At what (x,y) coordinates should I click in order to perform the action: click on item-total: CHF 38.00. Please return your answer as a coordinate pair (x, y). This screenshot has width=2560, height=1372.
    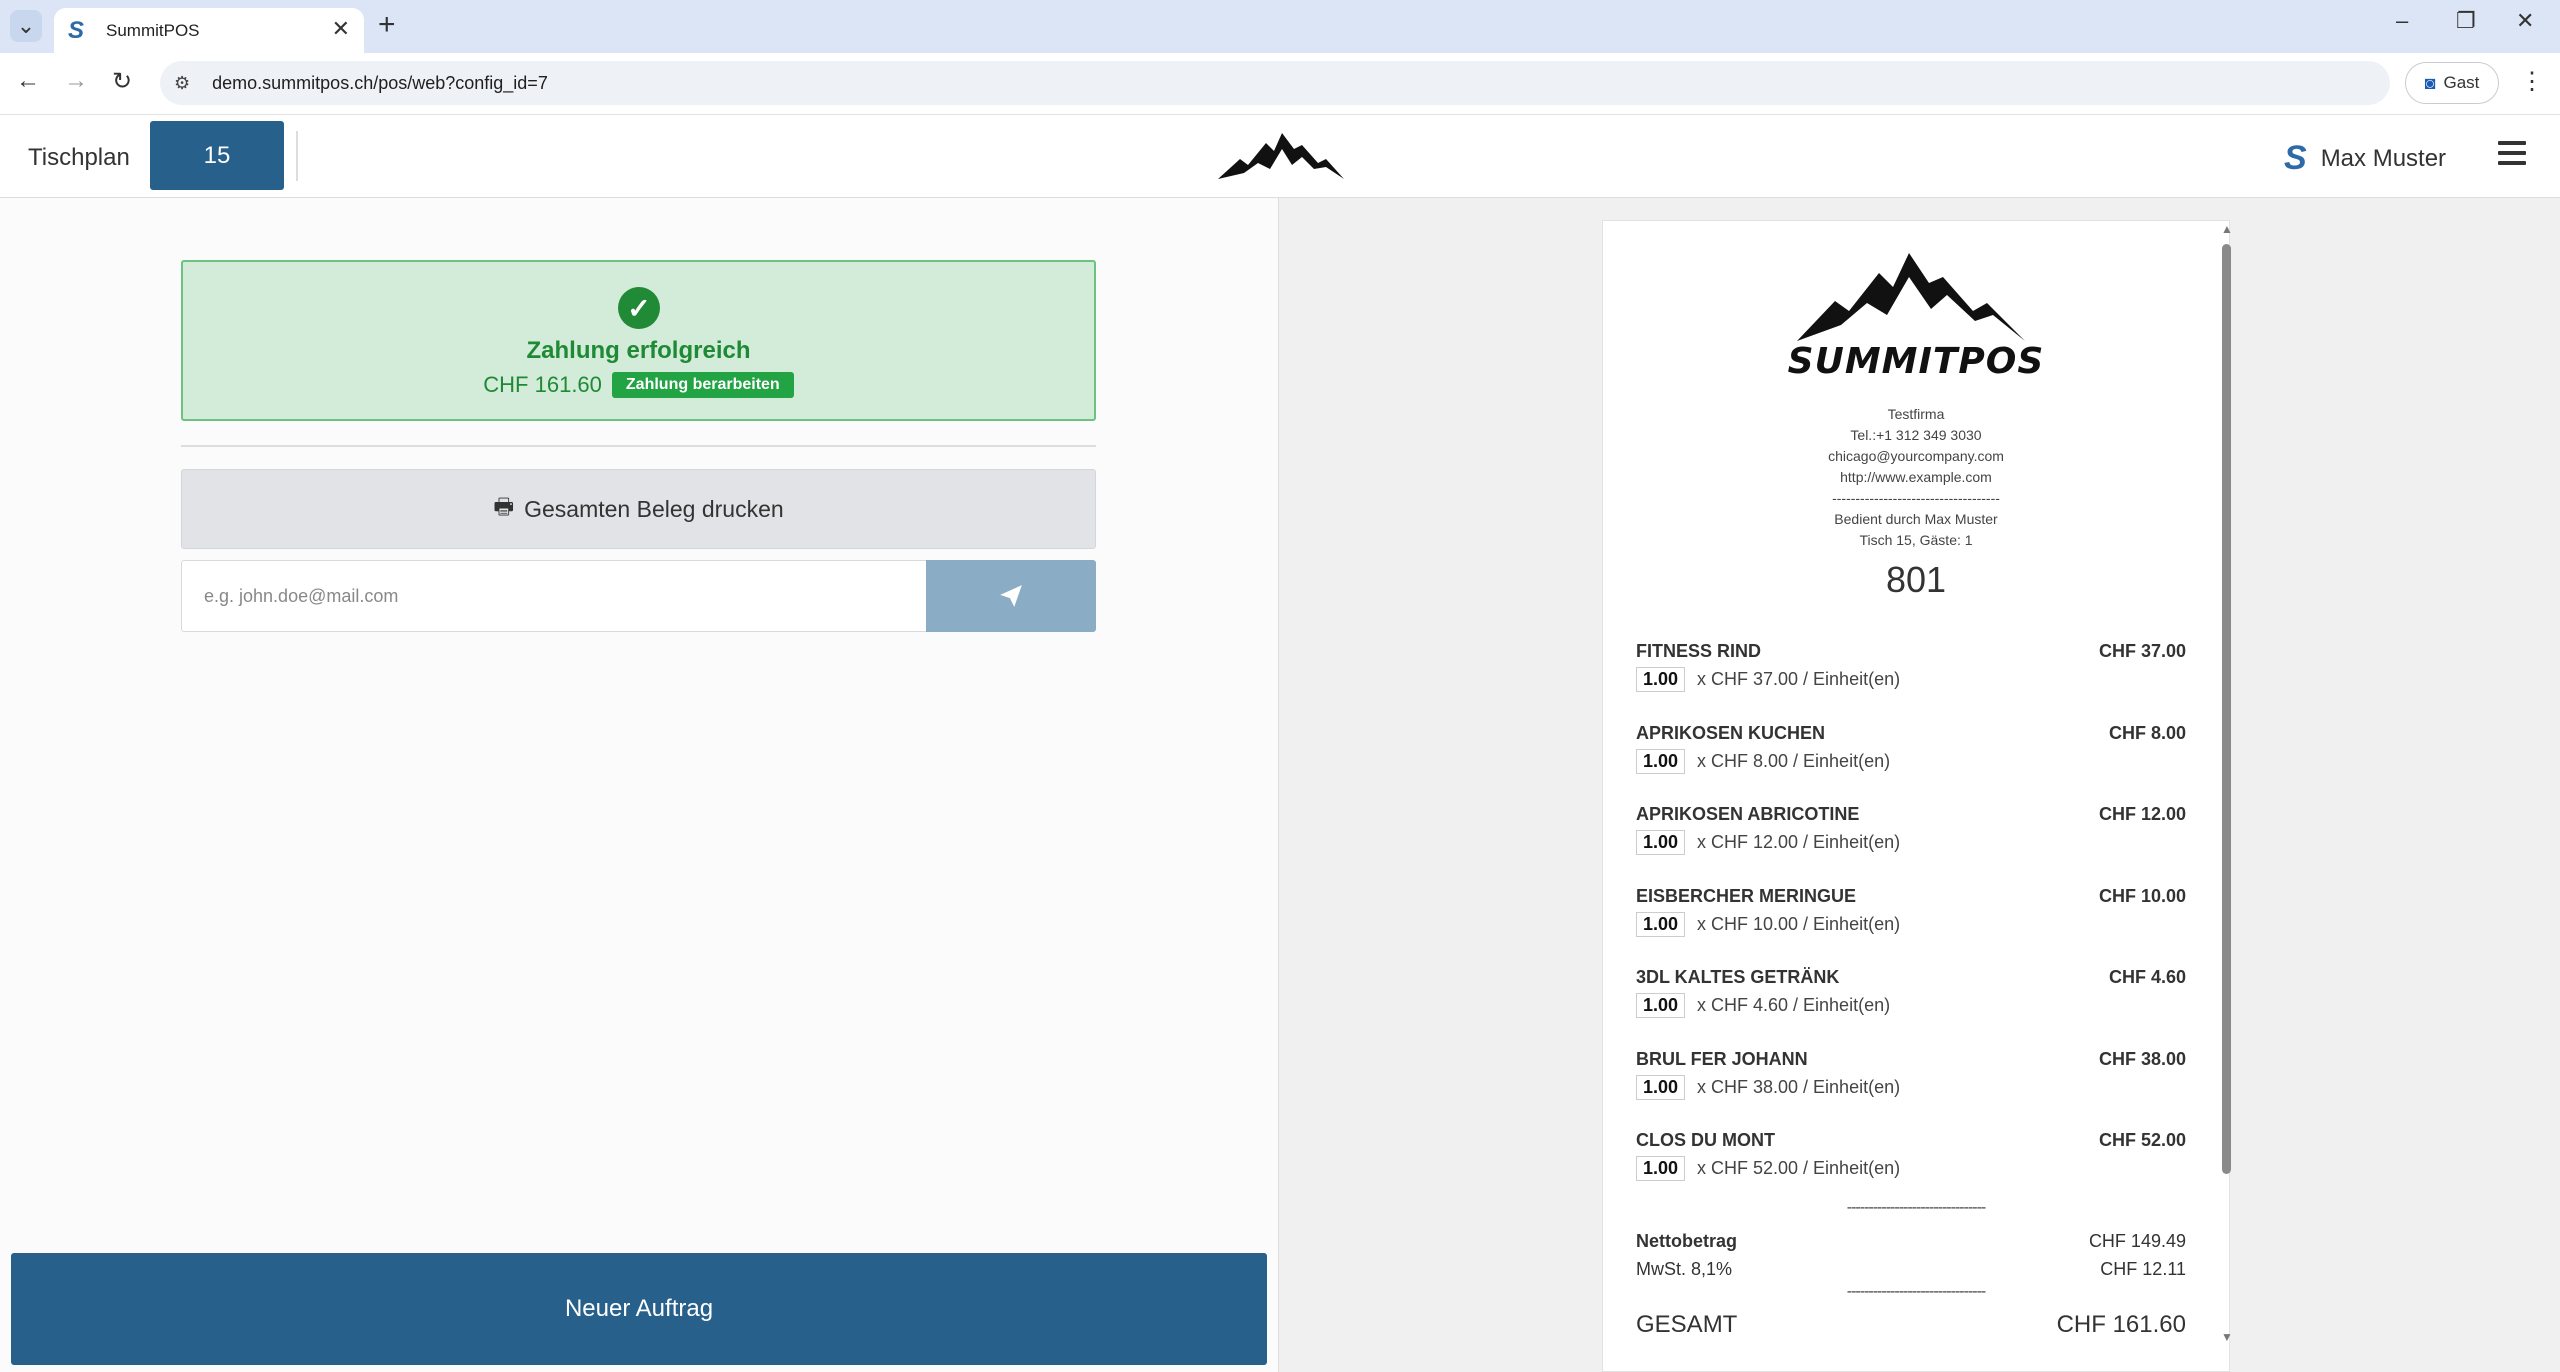
    Looking at the image, I should click on (2142, 1058).